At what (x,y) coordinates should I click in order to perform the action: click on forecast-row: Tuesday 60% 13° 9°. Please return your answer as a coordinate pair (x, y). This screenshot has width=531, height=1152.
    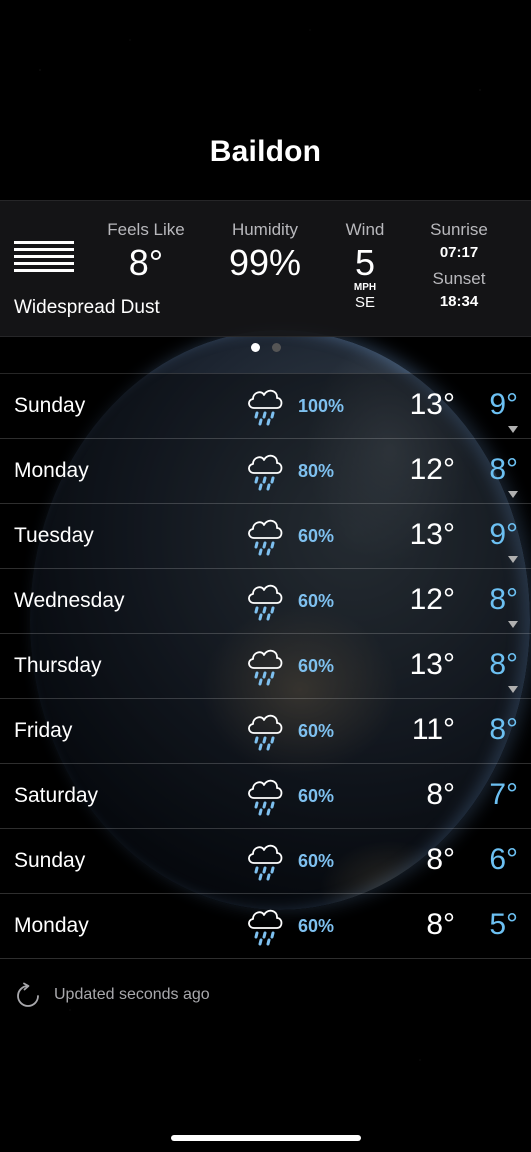
    Looking at the image, I should click on (265, 536).